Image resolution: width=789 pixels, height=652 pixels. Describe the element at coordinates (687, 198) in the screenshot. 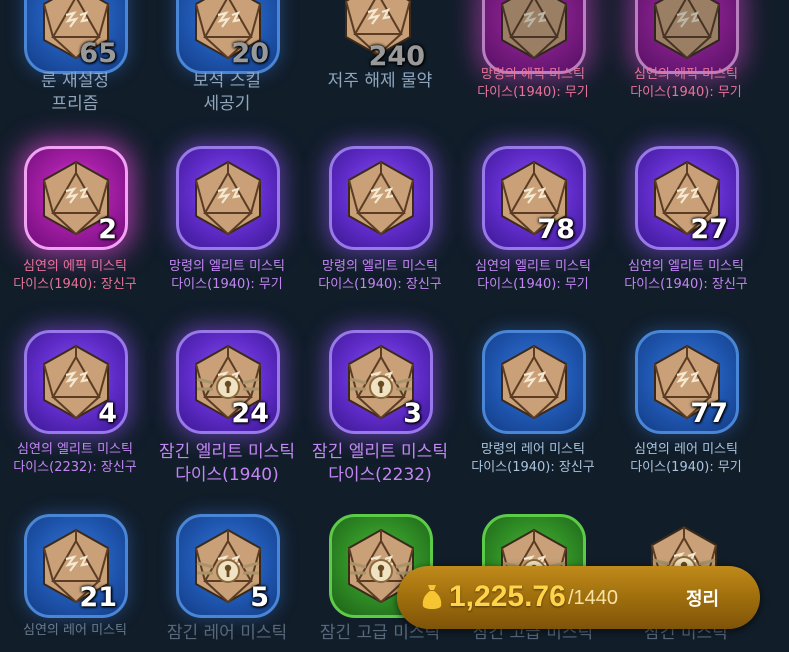

I see `item-tile-elite: 27` at that location.